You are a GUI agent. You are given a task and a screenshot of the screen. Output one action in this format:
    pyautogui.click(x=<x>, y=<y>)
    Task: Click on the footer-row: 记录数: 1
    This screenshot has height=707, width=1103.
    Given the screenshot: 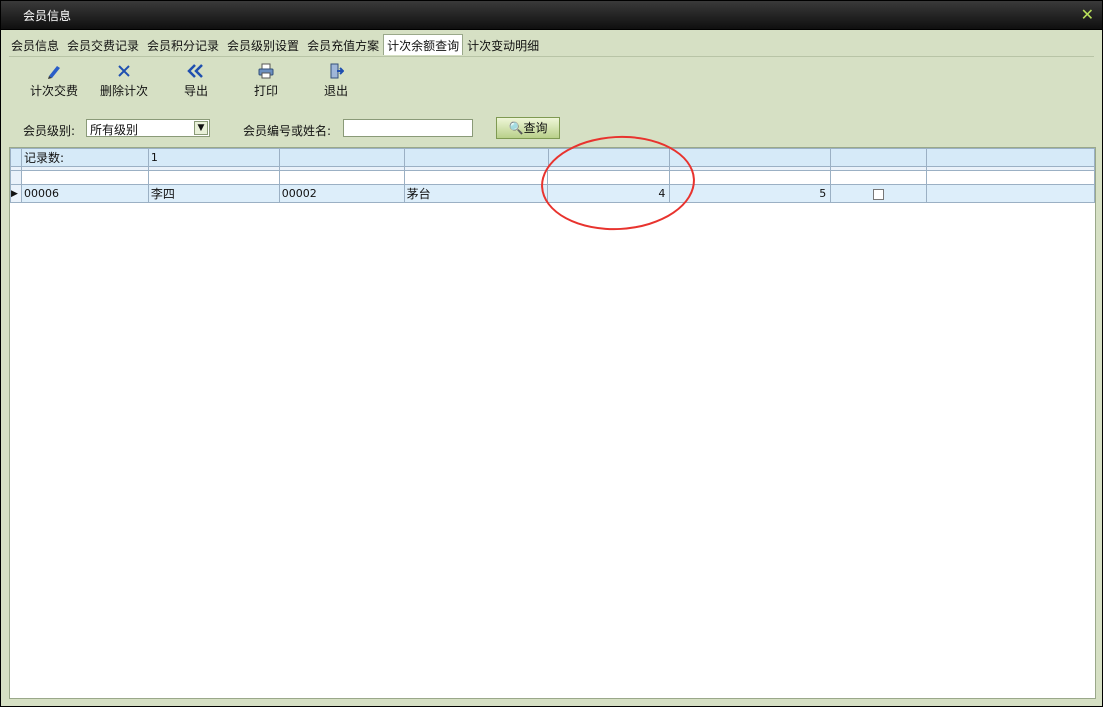 What is the action you would take?
    pyautogui.click(x=552, y=157)
    